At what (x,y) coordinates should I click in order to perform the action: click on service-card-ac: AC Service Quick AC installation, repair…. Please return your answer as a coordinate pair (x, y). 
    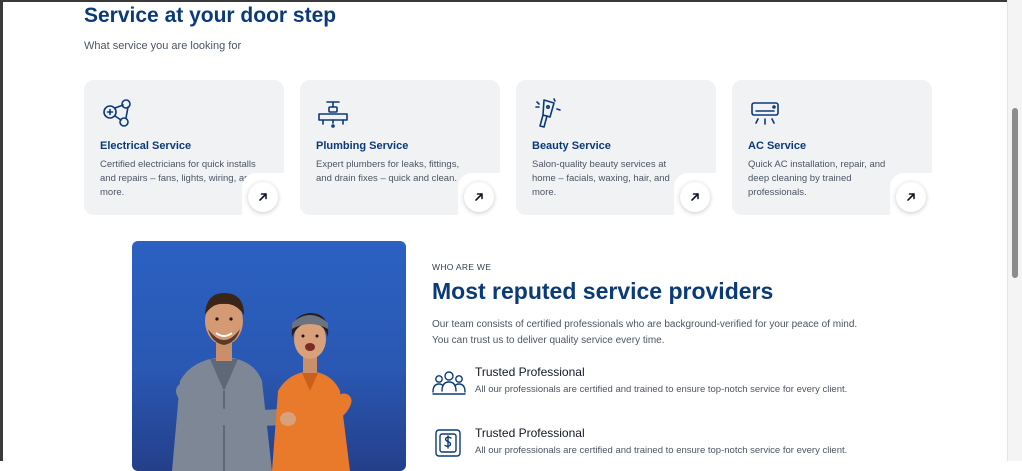
    Looking at the image, I should click on (832, 147).